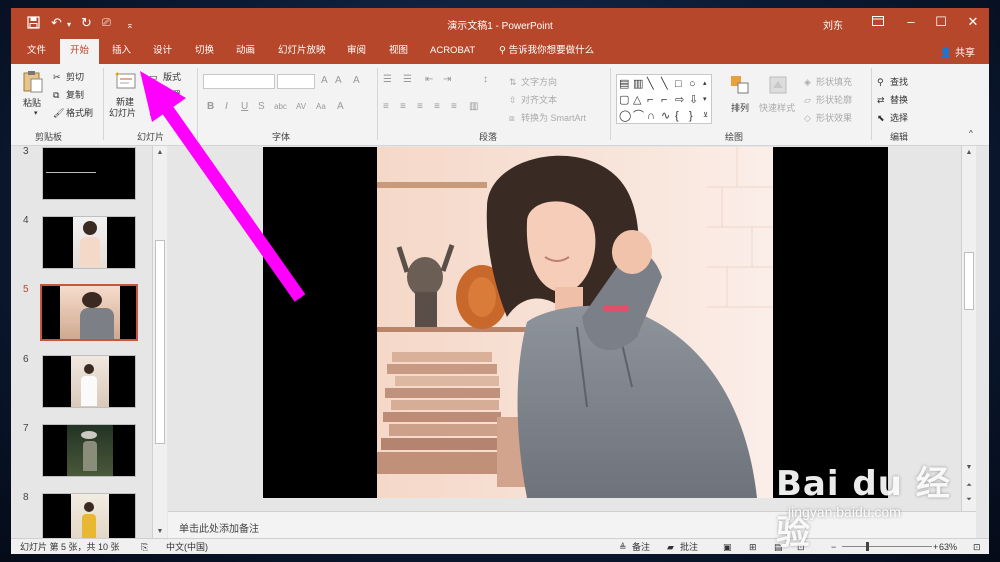  I want to click on section-icon: ▭, so click(153, 113).